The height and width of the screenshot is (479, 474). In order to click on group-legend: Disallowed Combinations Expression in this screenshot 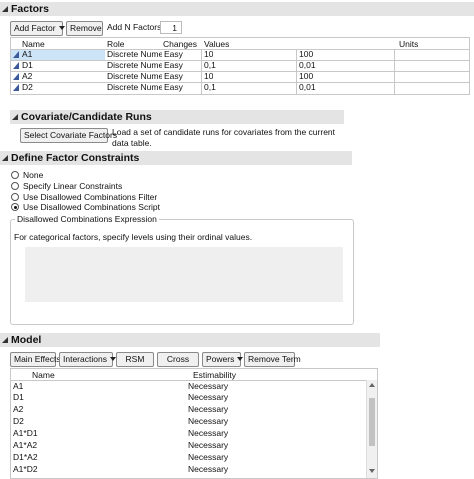, I will do `click(87, 219)`.